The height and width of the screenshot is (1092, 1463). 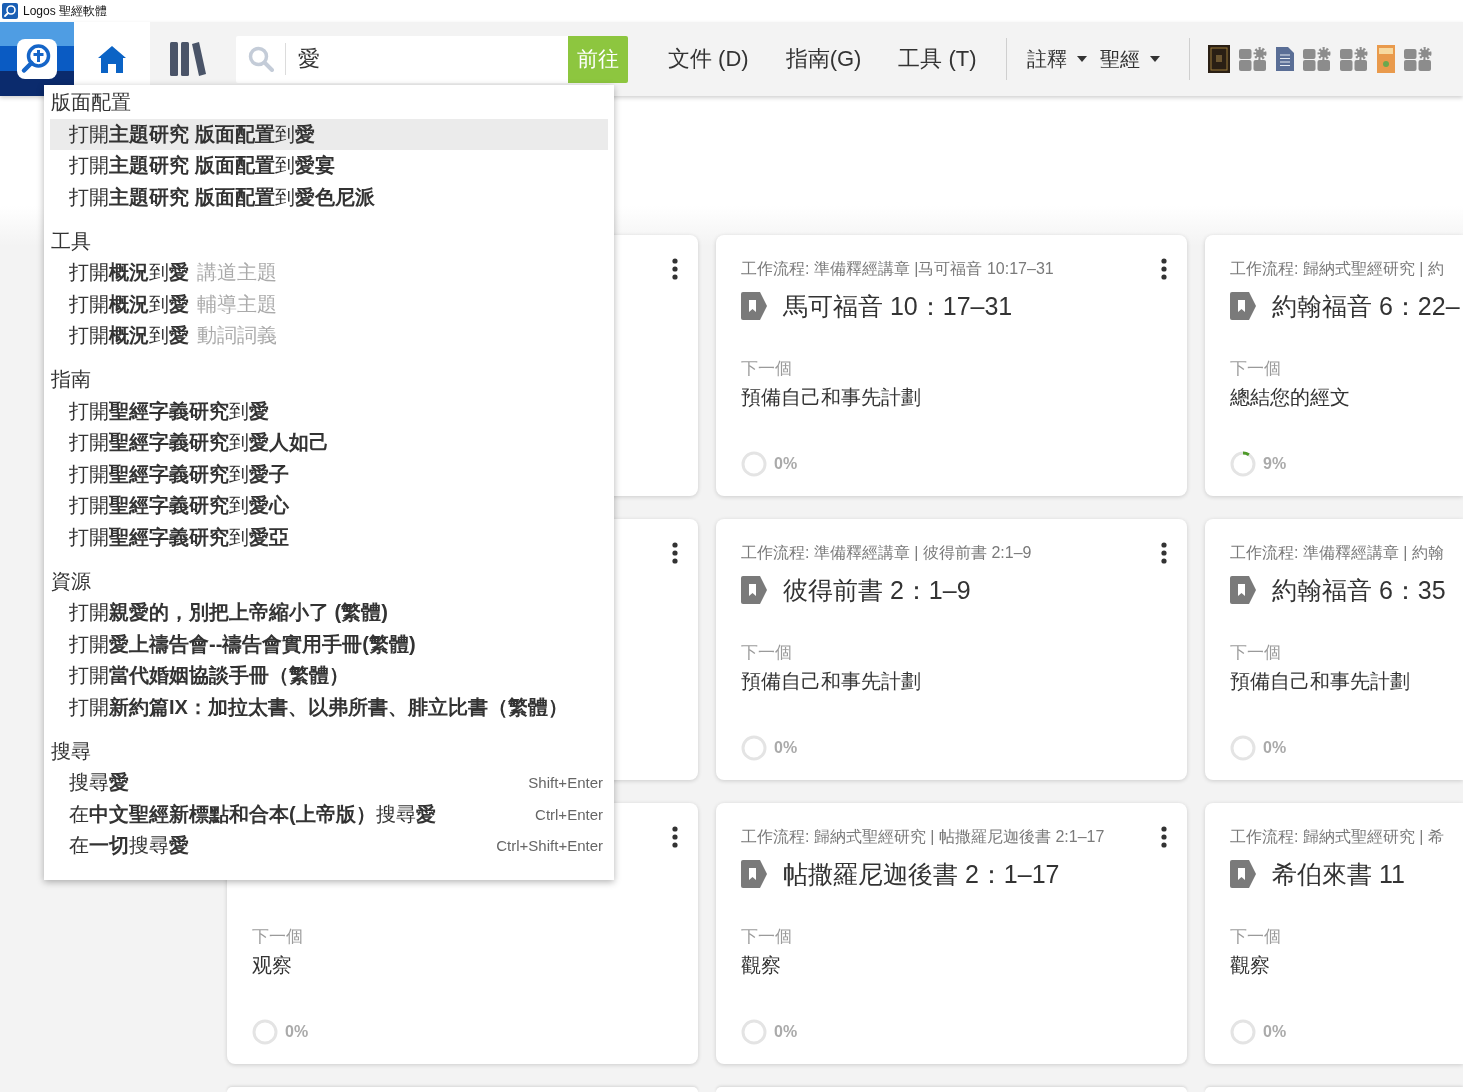 I want to click on section-heading: 版面配置, so click(x=90, y=102).